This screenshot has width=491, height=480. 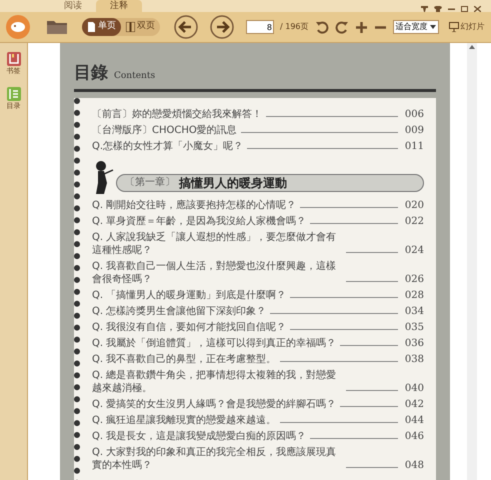 I want to click on book-icon, so click(x=14, y=59).